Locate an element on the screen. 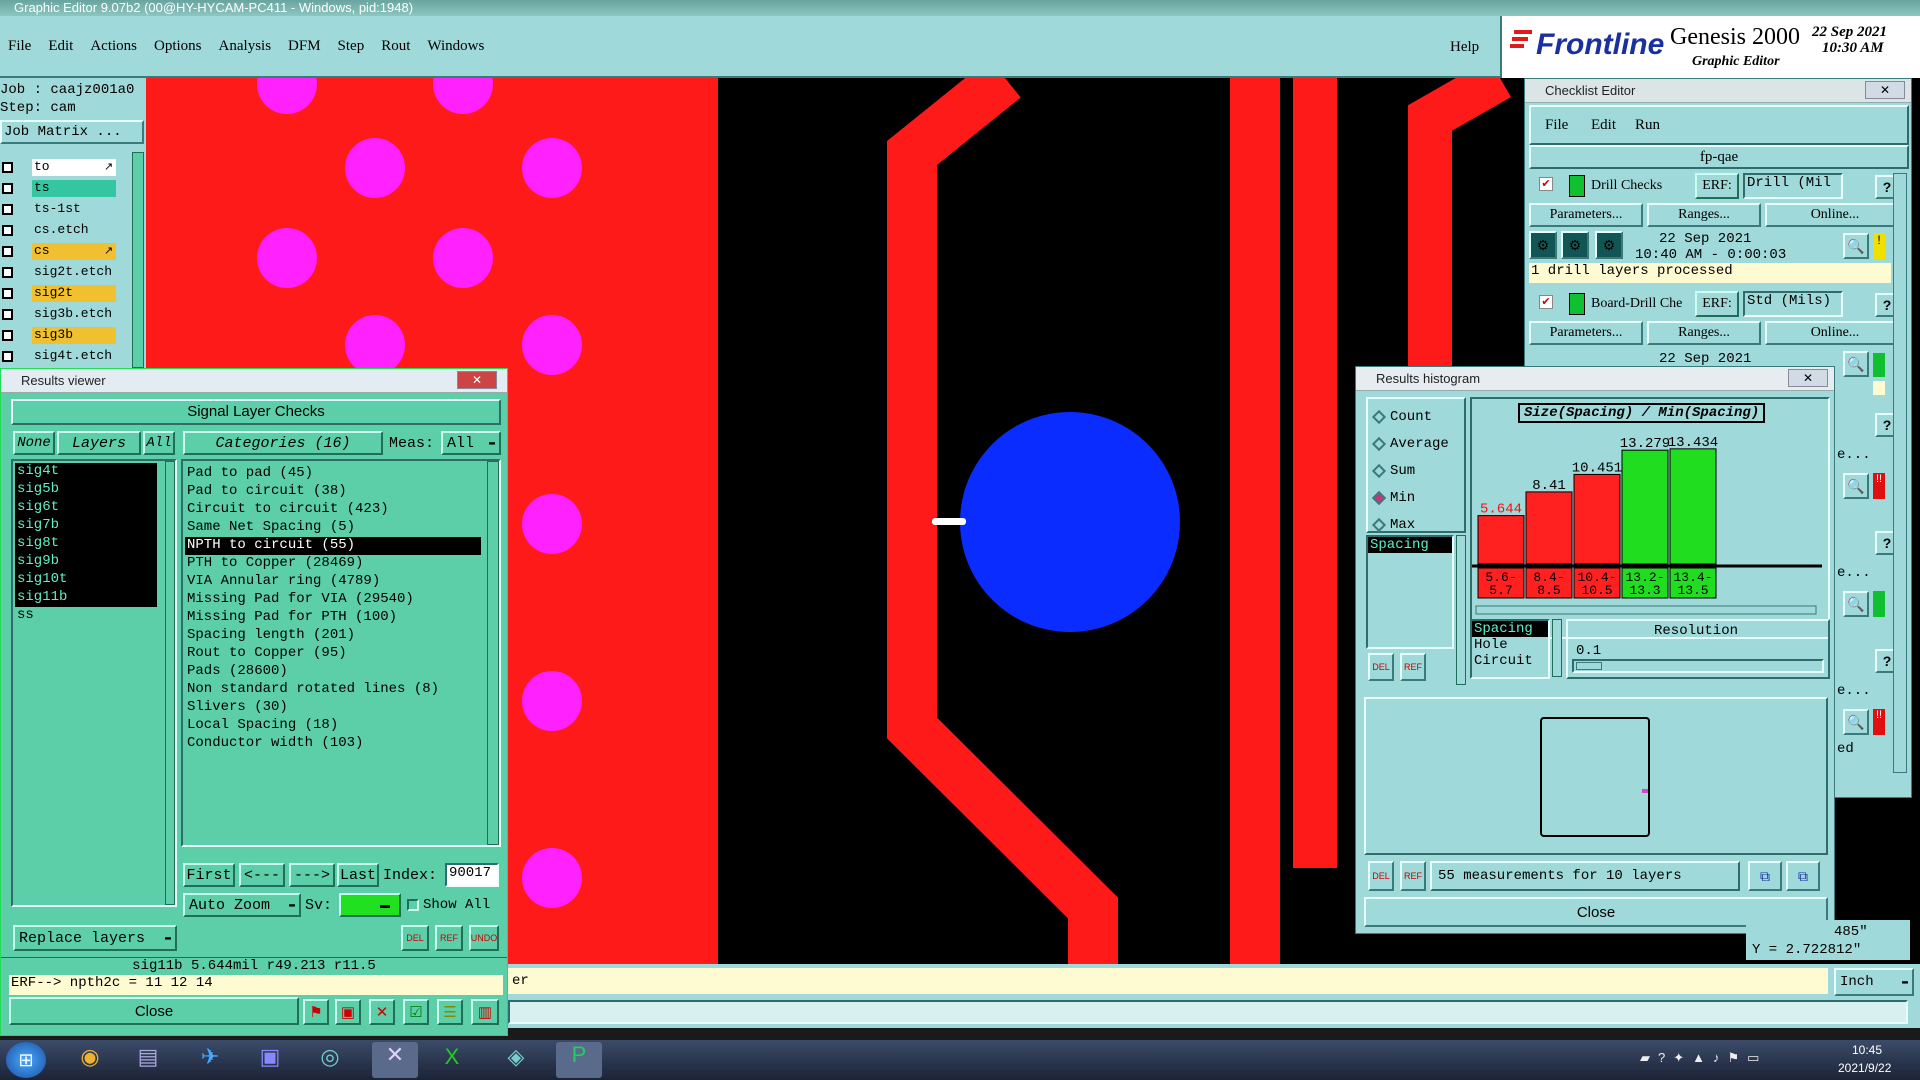 Image resolution: width=1920 pixels, height=1080 pixels. rv-layer-item: sig9b is located at coordinates (86, 562).